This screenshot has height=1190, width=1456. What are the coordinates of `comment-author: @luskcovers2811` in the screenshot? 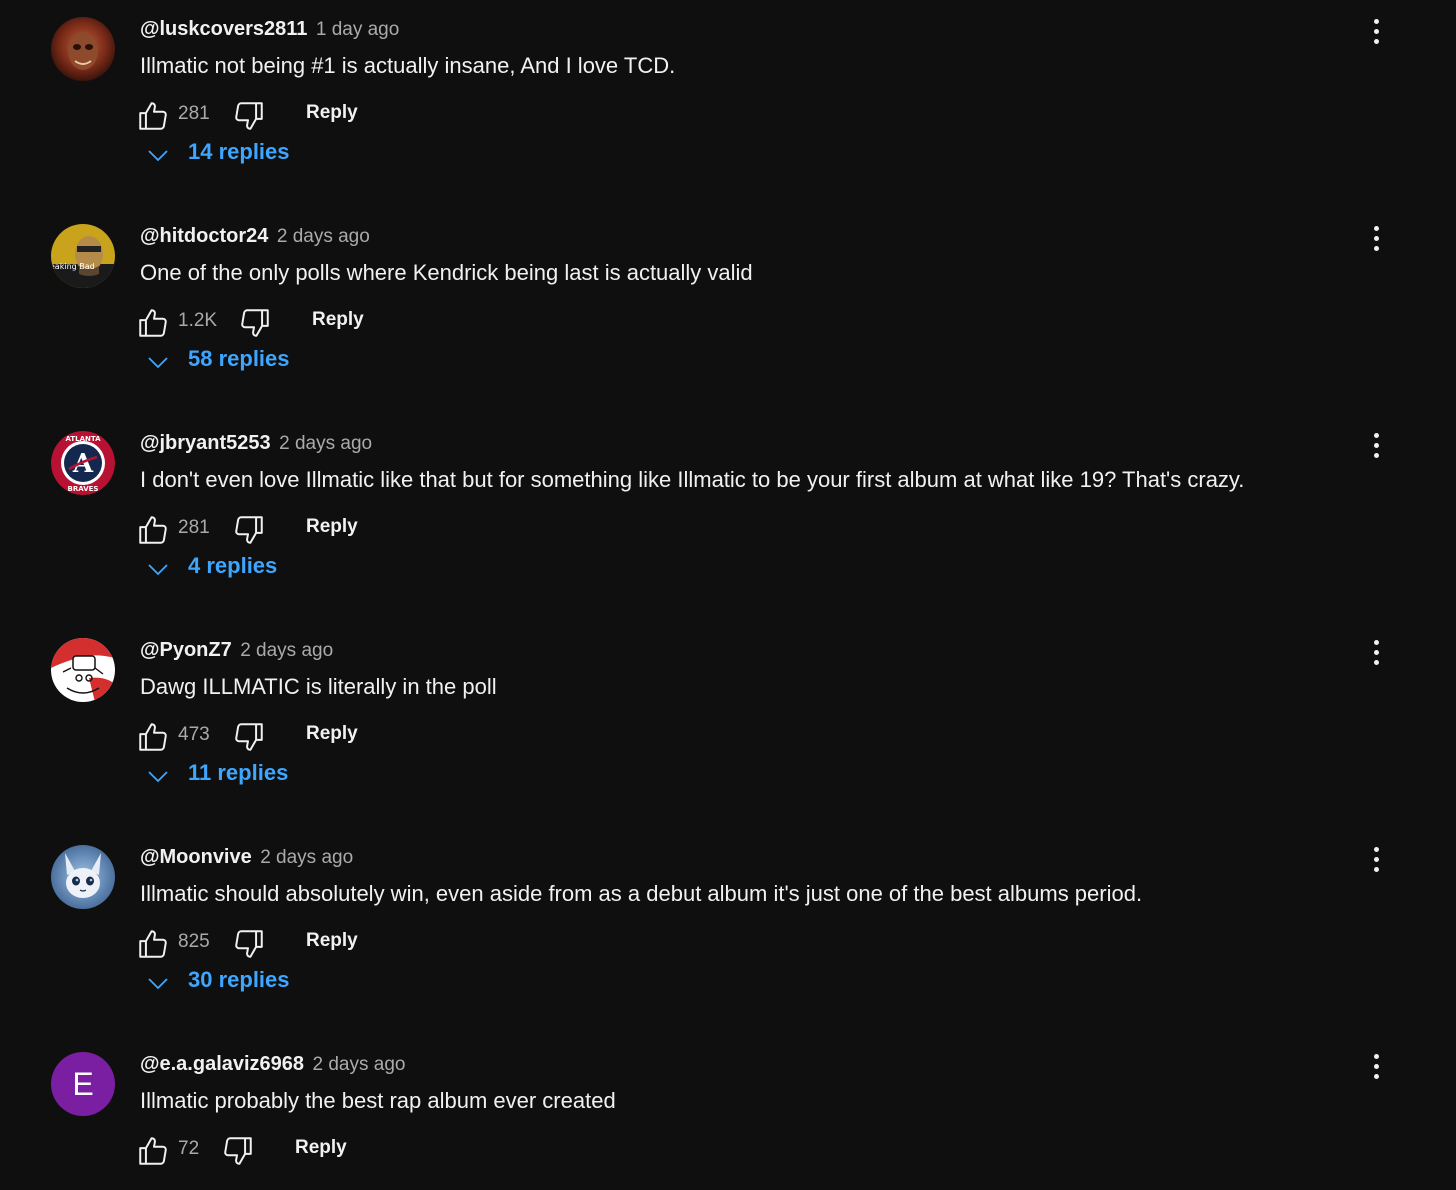 It's located at (223, 29).